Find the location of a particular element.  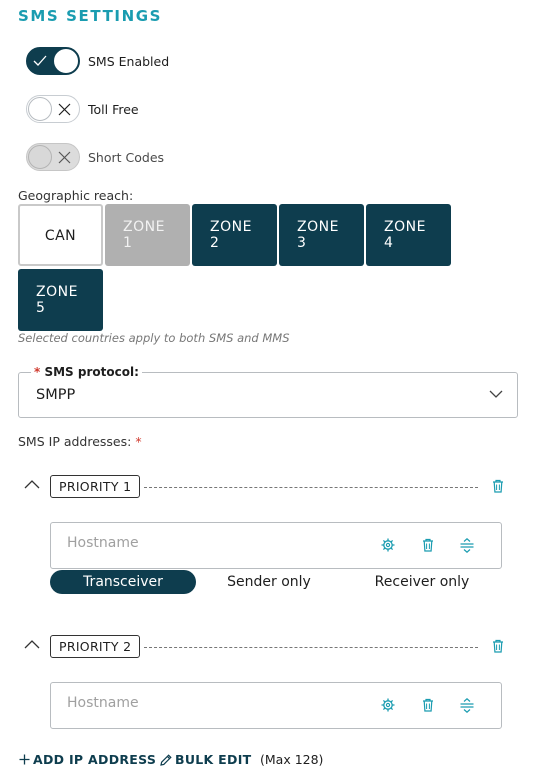

sms-protocol-value: SMPP is located at coordinates (56, 395).